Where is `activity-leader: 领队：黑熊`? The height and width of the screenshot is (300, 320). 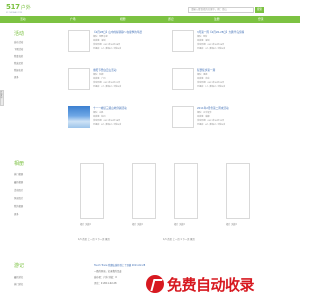
activity-leader: 领队：黑熊 is located at coordinates (202, 75).